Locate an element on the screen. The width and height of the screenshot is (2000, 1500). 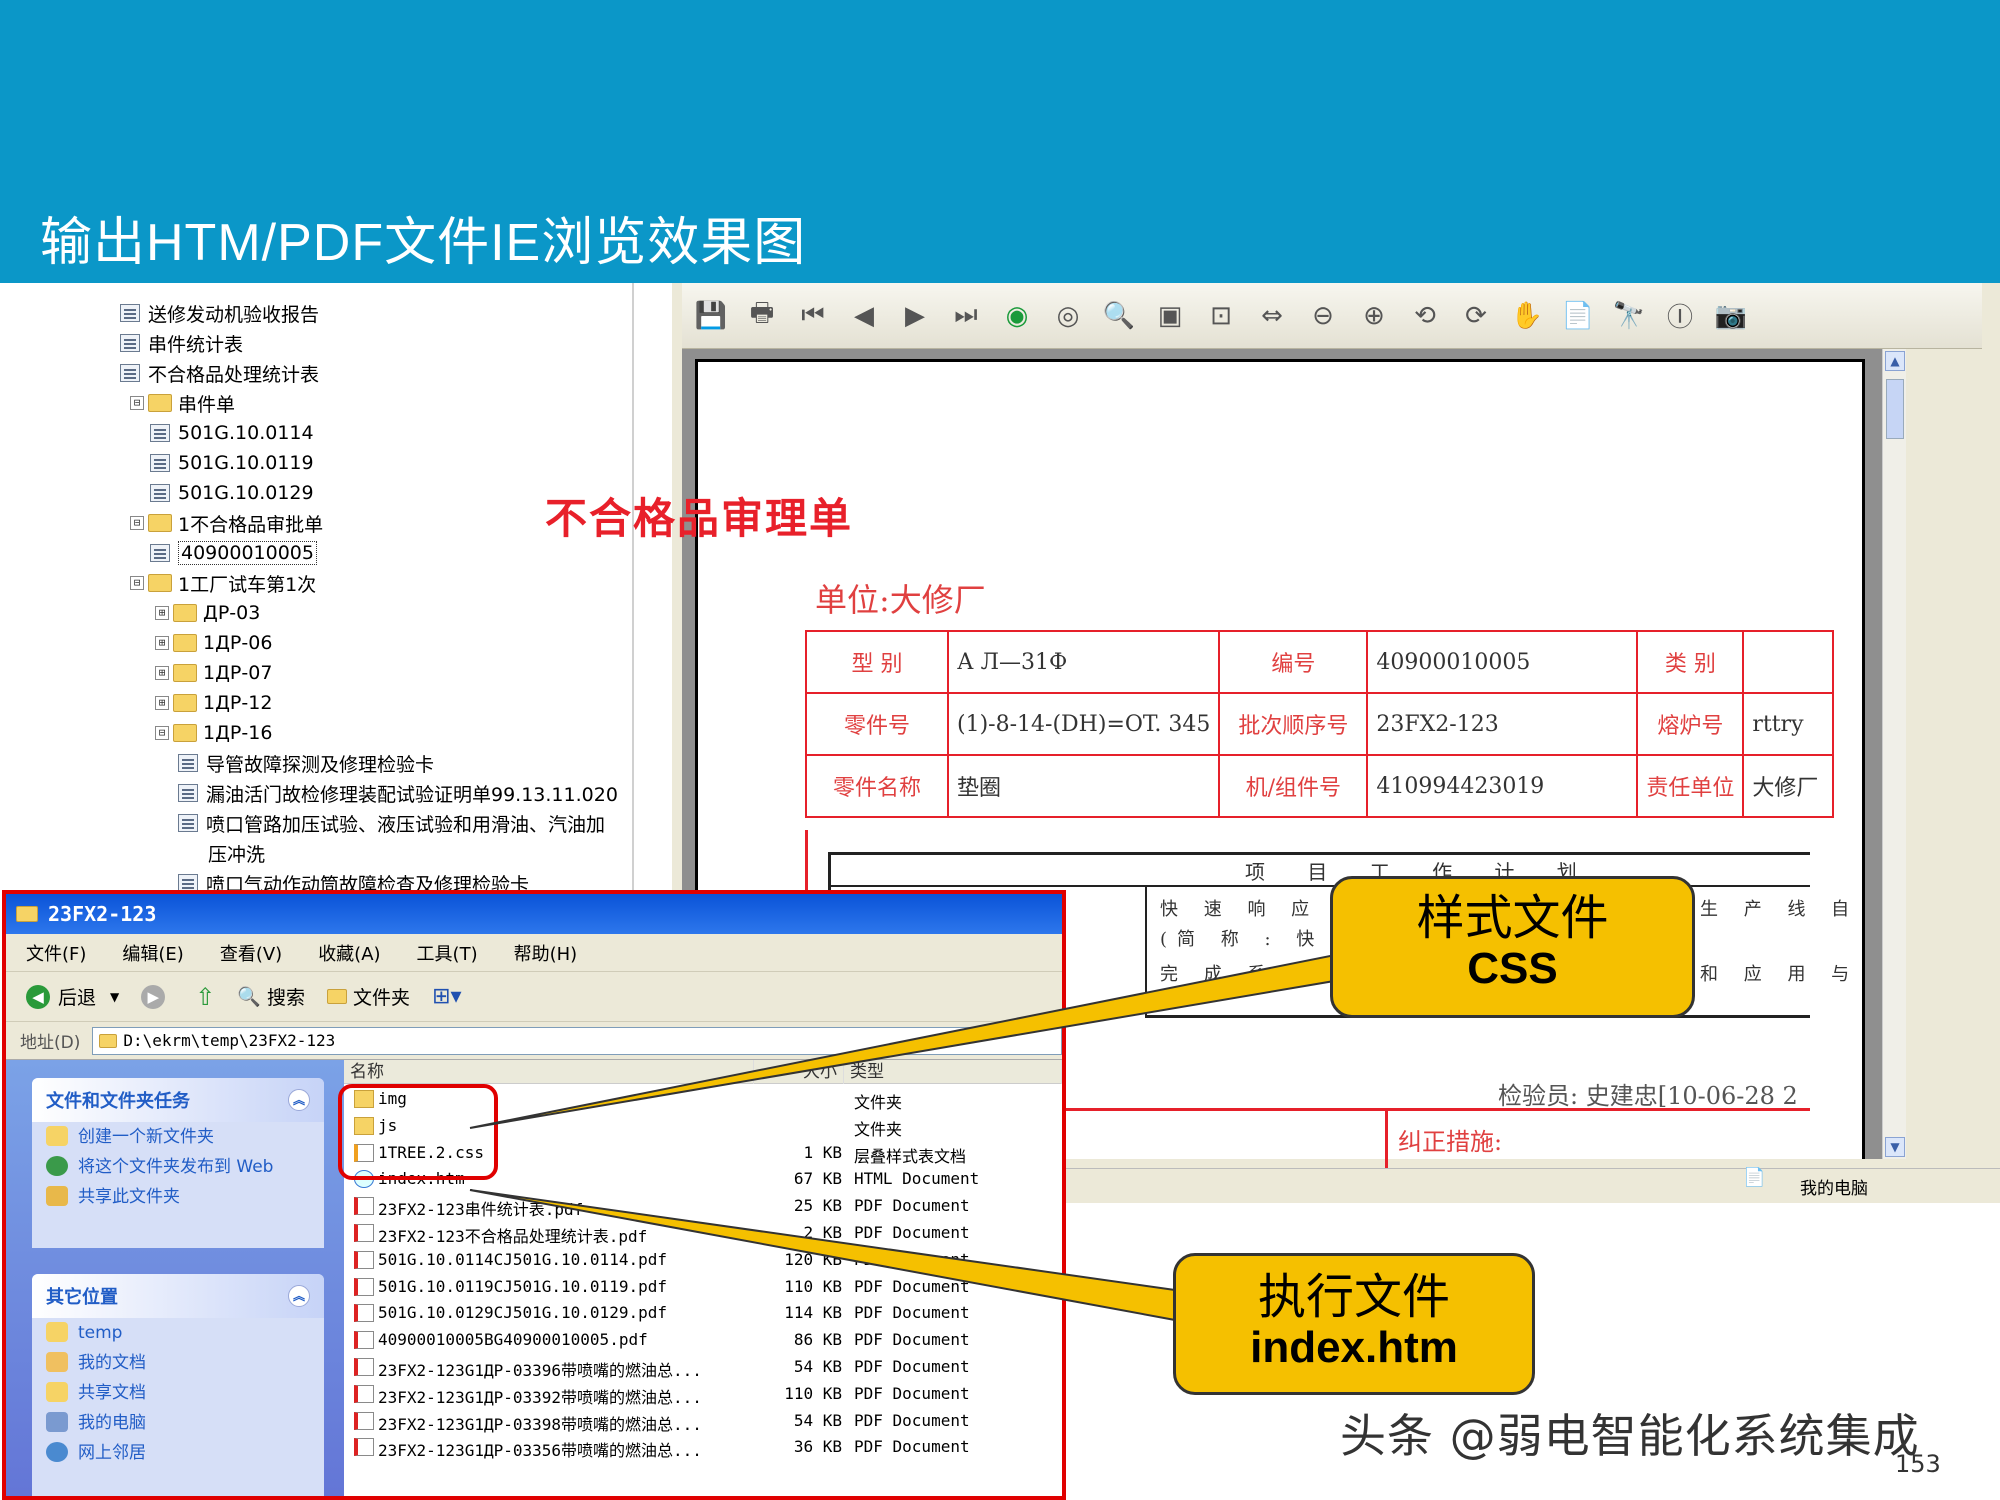
index-pointer is located at coordinates (822, 1255).